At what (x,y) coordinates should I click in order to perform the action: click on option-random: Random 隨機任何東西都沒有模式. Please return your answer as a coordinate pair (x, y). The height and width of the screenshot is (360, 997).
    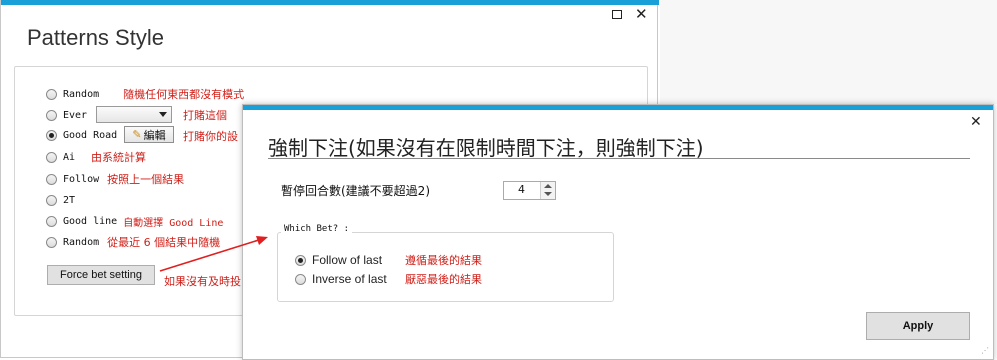
    Looking at the image, I should click on (145, 94).